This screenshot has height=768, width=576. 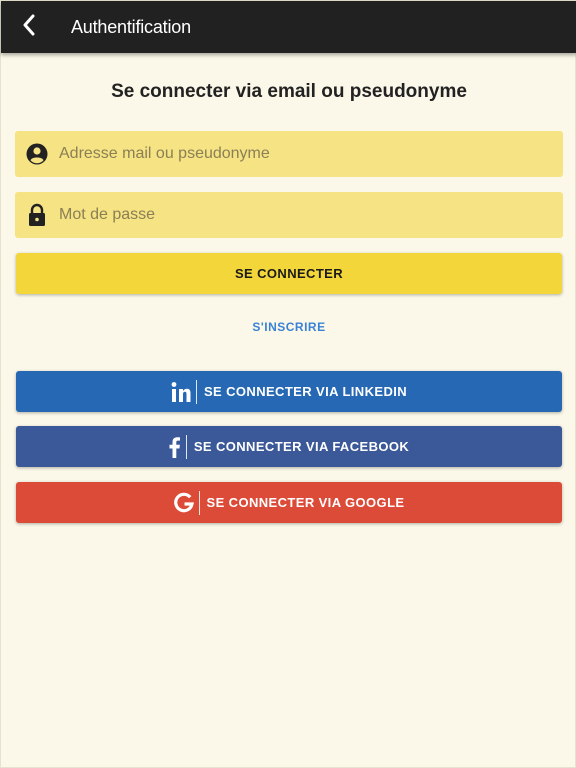 I want to click on facebook-login-button: SE CONNECTER VIA FACEBOOK, so click(x=289, y=446).